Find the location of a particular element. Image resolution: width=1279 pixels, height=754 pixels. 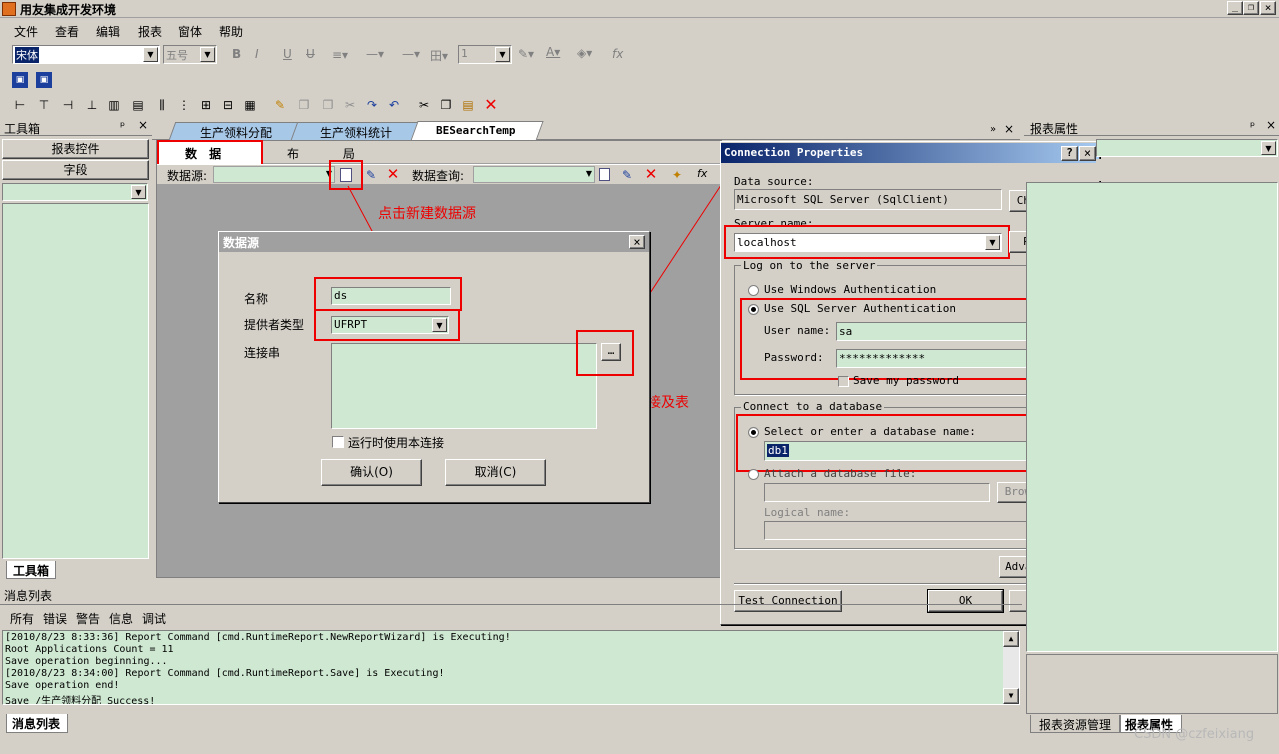

layout-icon: ⊟ is located at coordinates (228, 105).